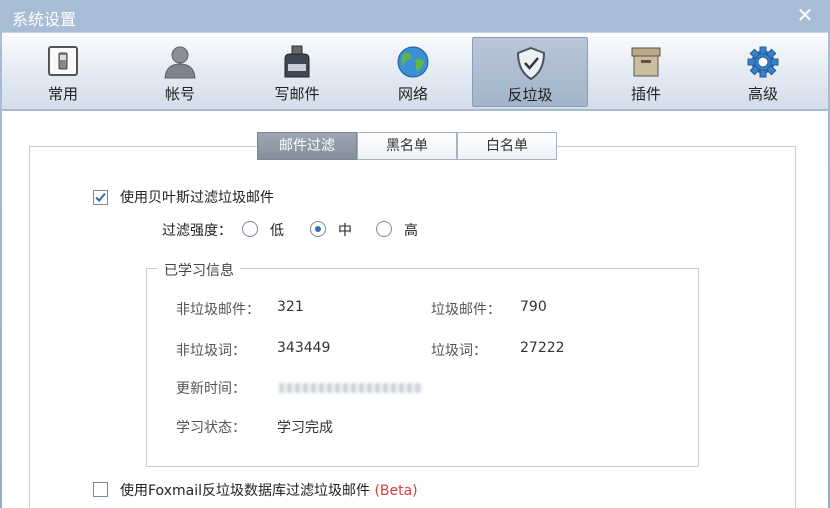  Describe the element at coordinates (412, 94) in the screenshot. I see `toolbar-label: 网络` at that location.